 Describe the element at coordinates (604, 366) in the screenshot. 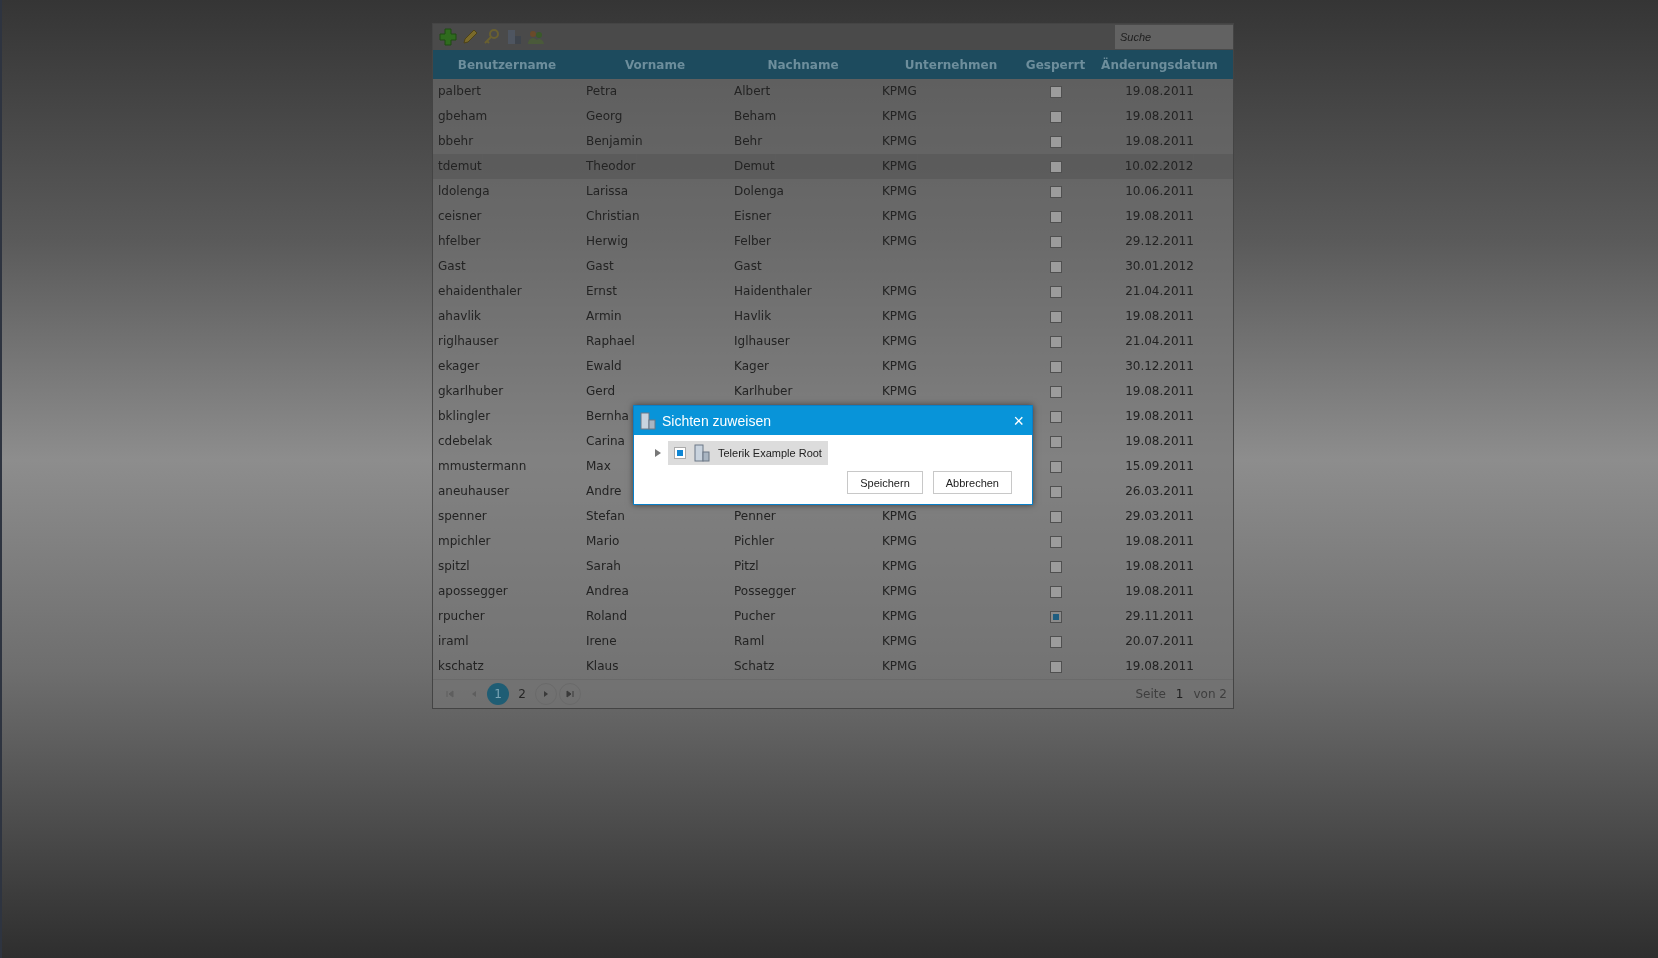

I see `table-cell-text: Ewald` at that location.